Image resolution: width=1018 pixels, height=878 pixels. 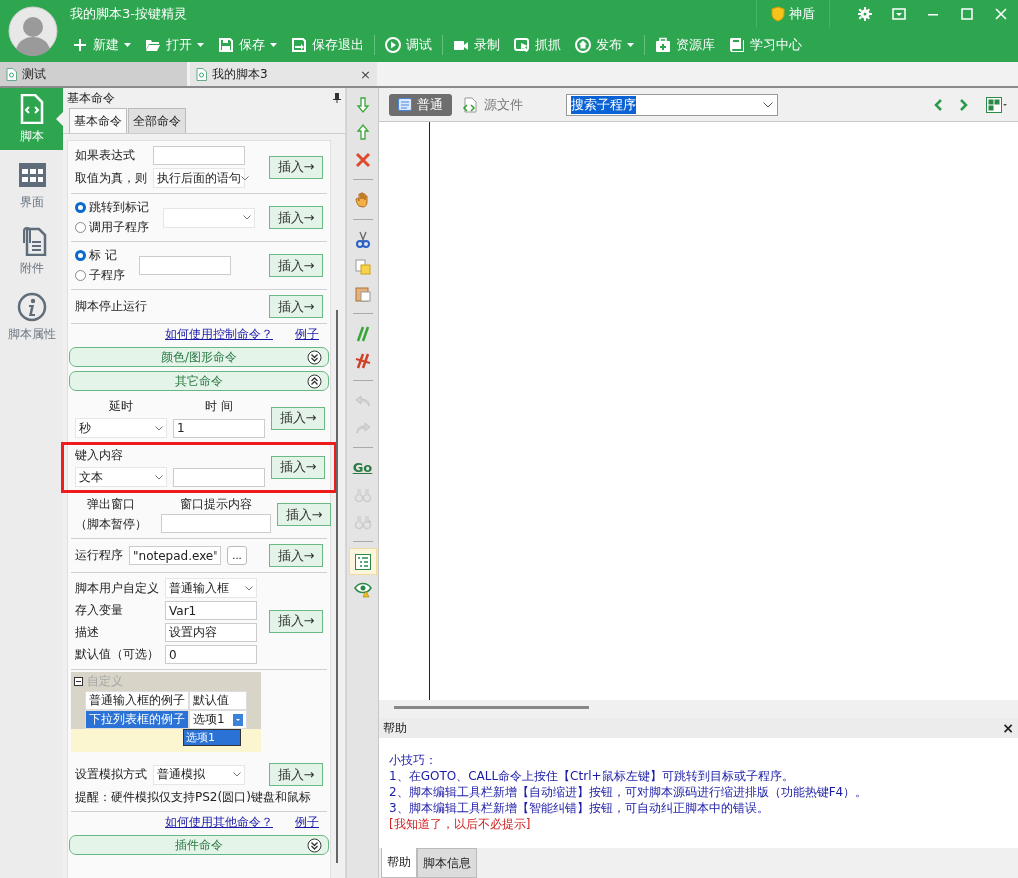 I want to click on field-label: （脚本暂停）, so click(x=111, y=524).